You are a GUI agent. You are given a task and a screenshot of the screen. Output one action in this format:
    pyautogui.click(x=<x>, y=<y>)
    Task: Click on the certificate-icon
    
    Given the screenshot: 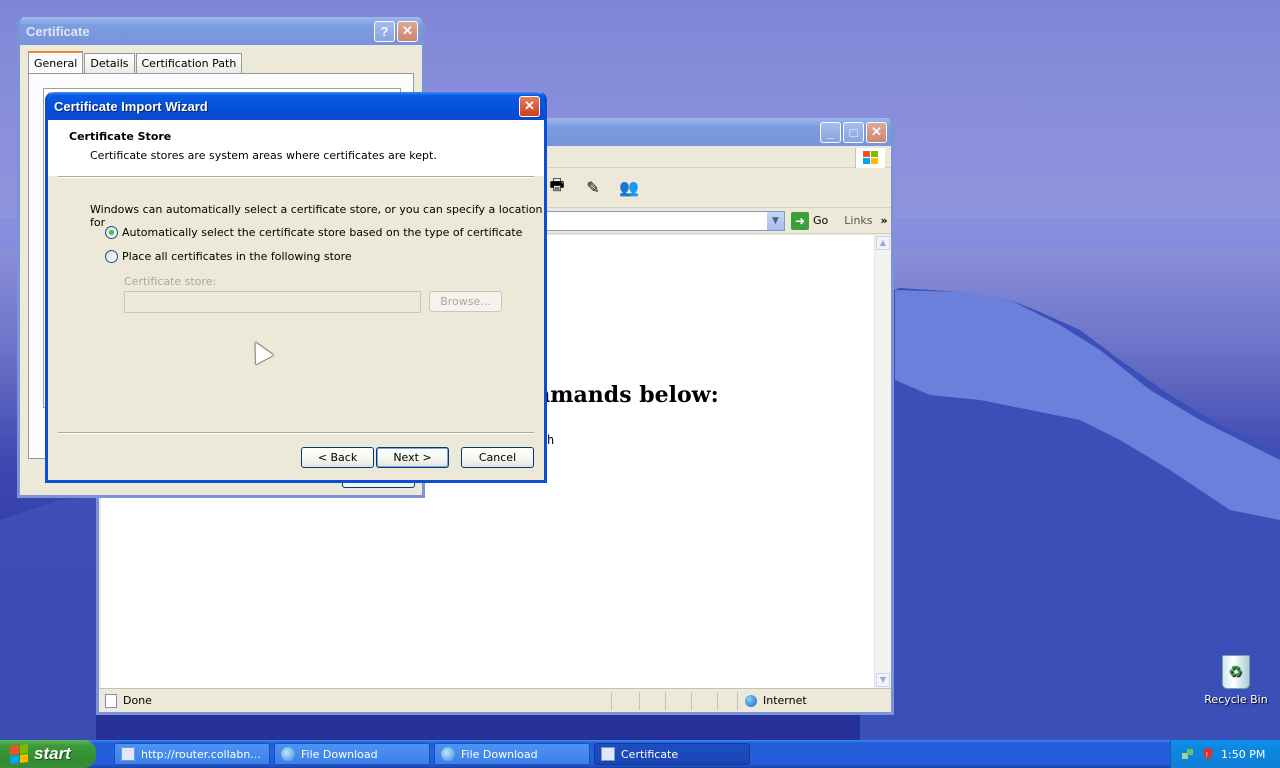 What is the action you would take?
    pyautogui.click(x=608, y=754)
    